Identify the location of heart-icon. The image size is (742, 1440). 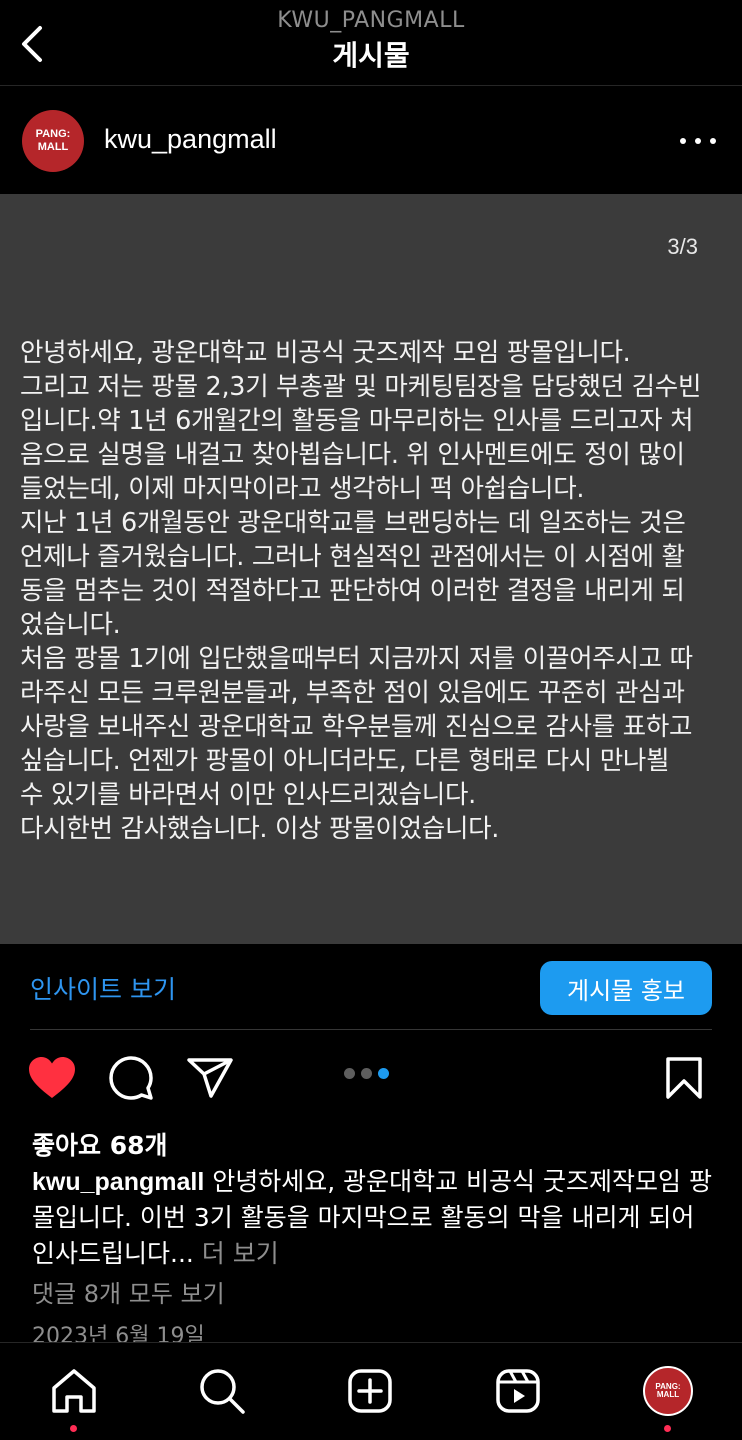
(52, 1077).